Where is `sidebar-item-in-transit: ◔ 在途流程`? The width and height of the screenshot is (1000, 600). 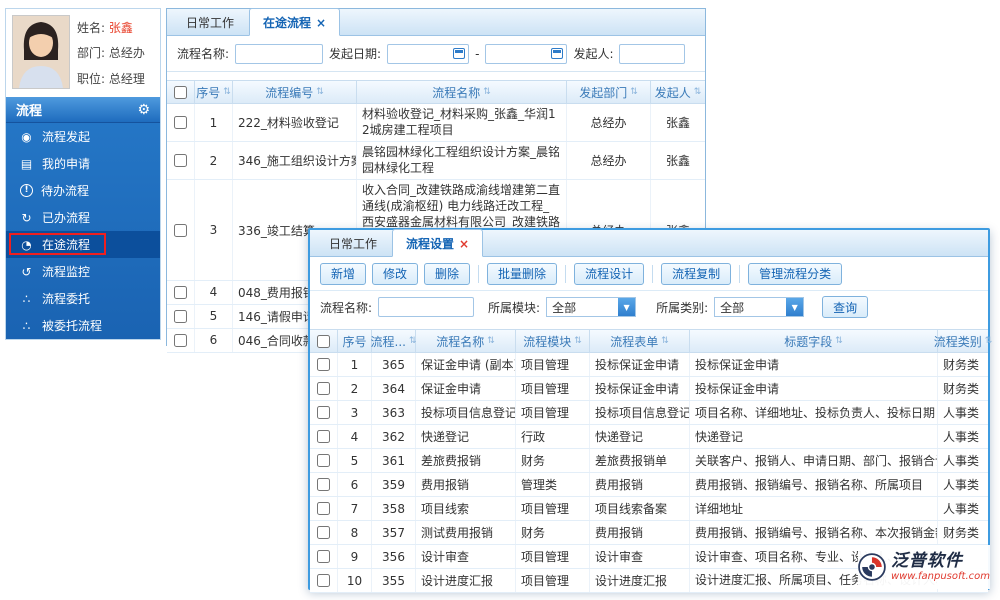
sidebar-item-in-transit: ◔ 在途流程 is located at coordinates (83, 244).